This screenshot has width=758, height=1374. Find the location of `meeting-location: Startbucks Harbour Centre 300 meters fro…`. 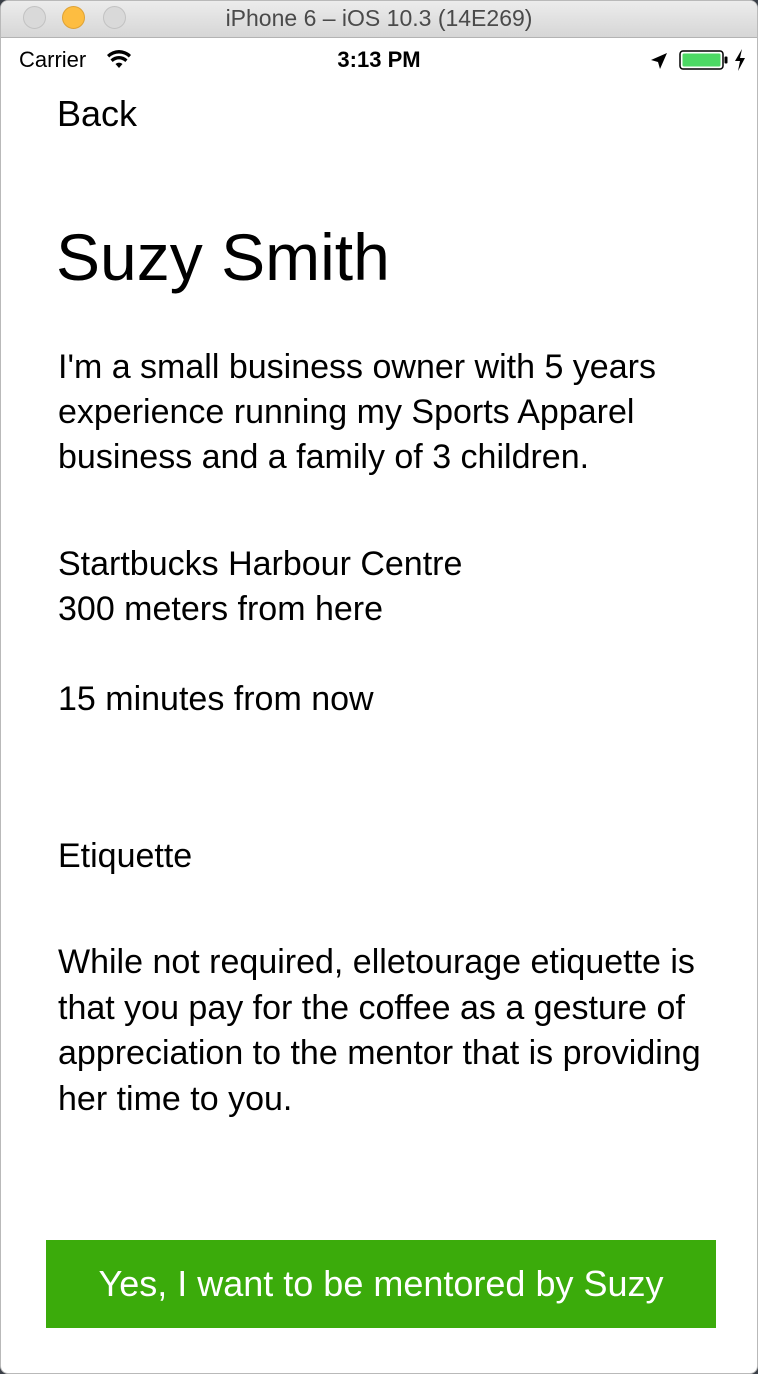

meeting-location: Startbucks Harbour Centre 300 meters fro… is located at coordinates (260, 587).